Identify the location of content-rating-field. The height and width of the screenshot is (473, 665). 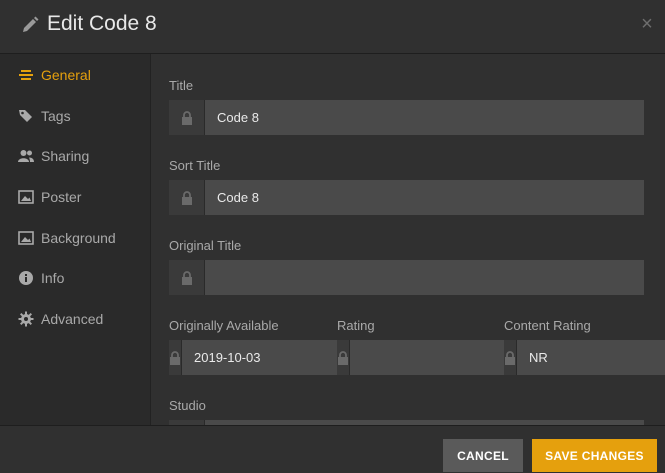
(584, 357).